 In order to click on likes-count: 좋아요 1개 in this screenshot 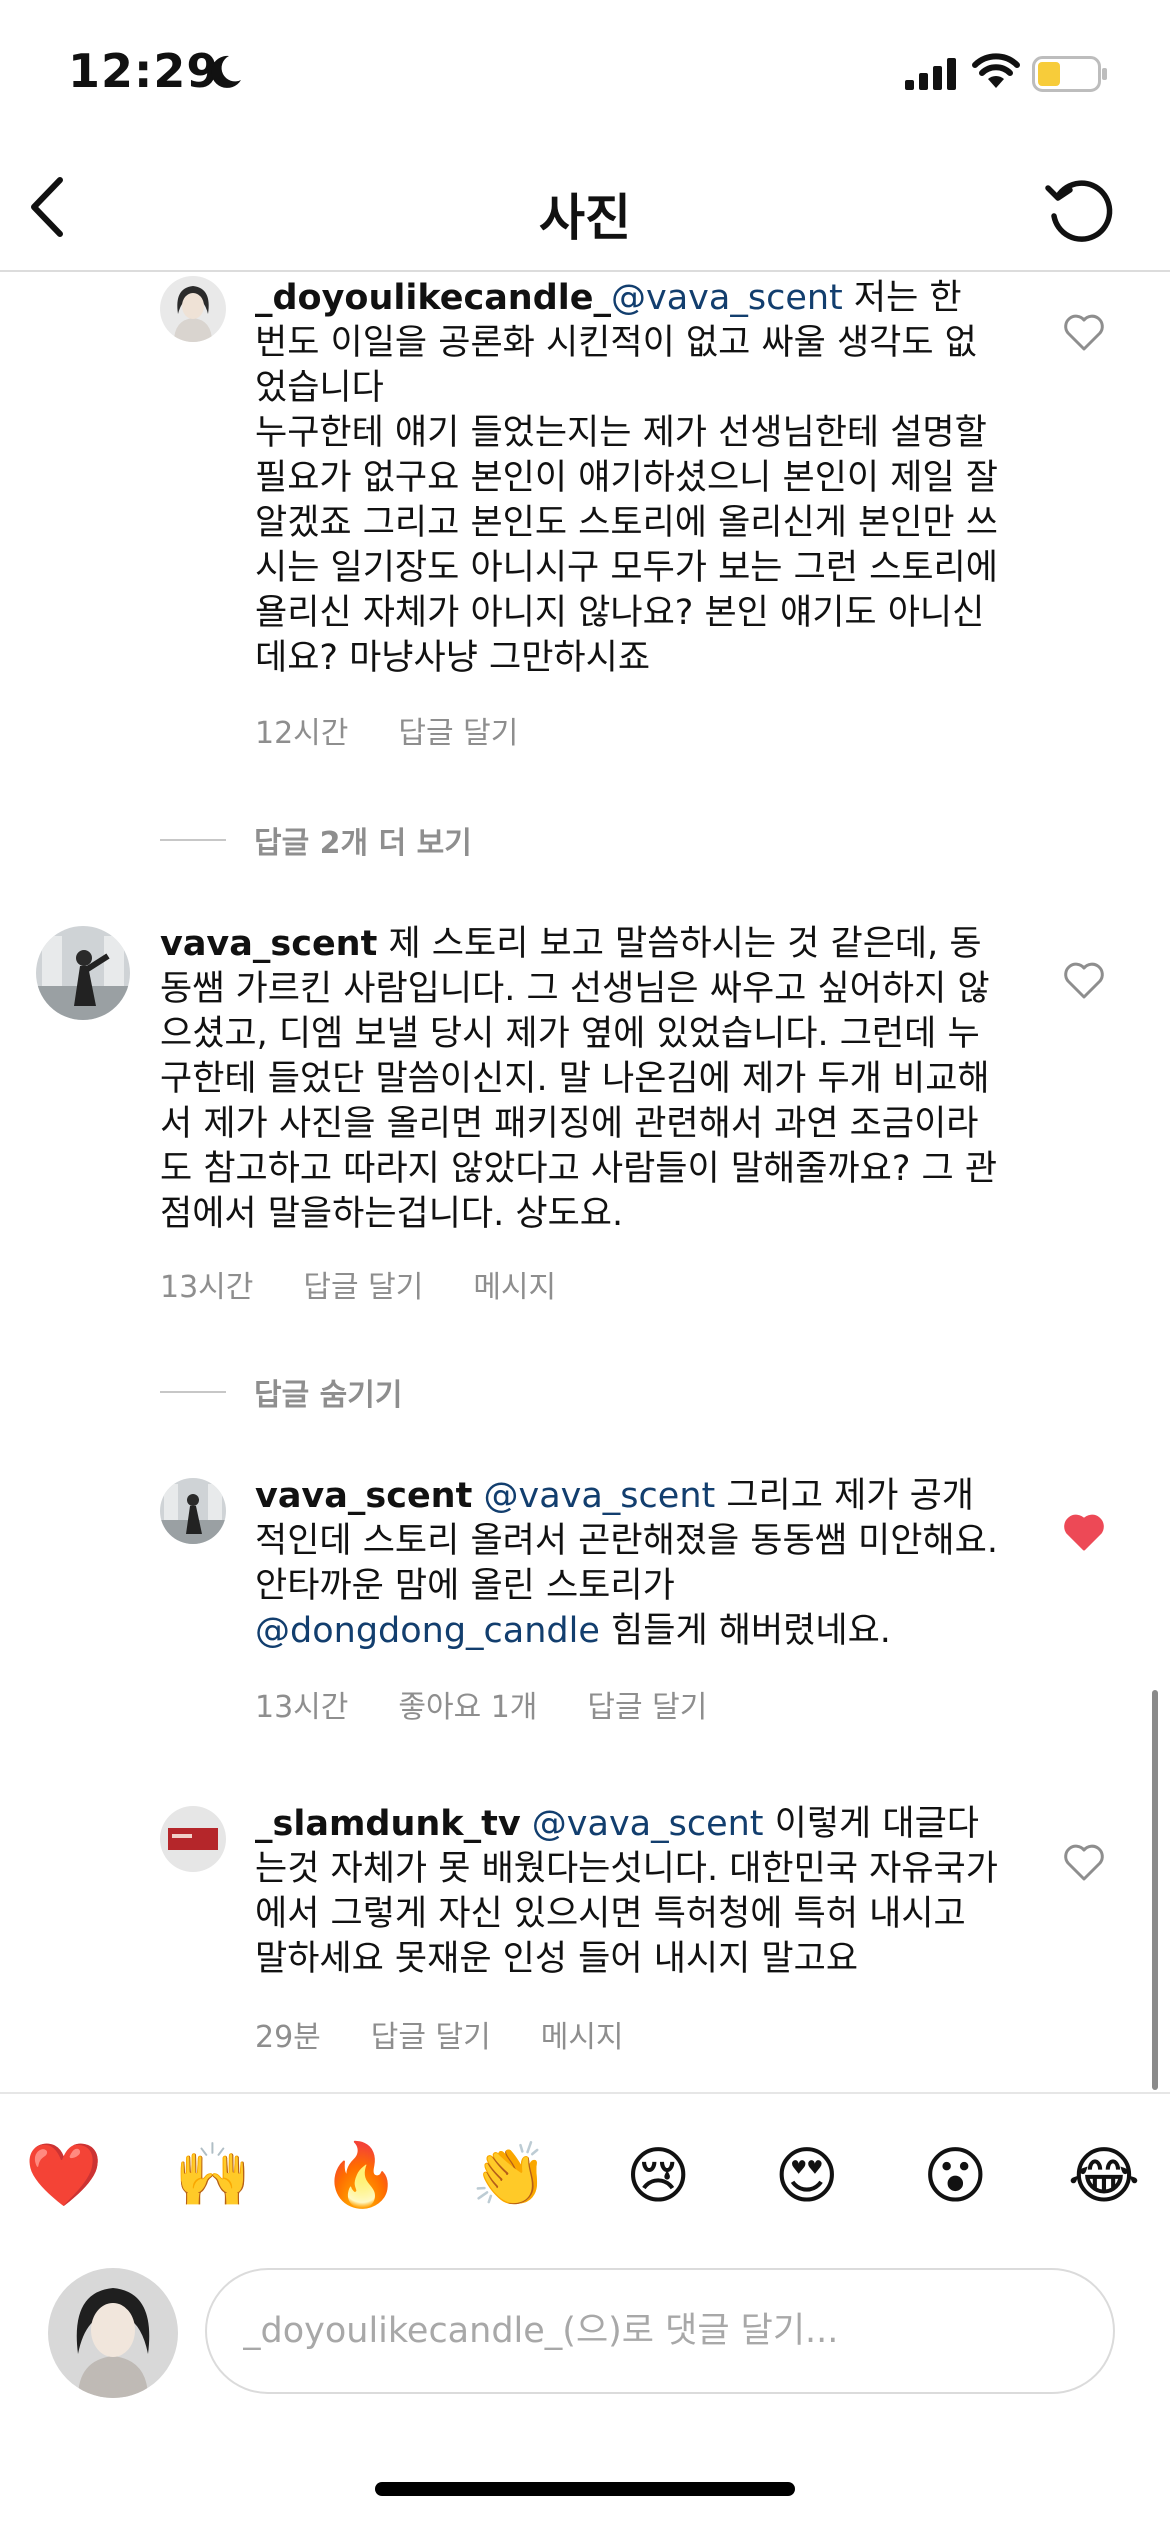, I will do `click(467, 1704)`.